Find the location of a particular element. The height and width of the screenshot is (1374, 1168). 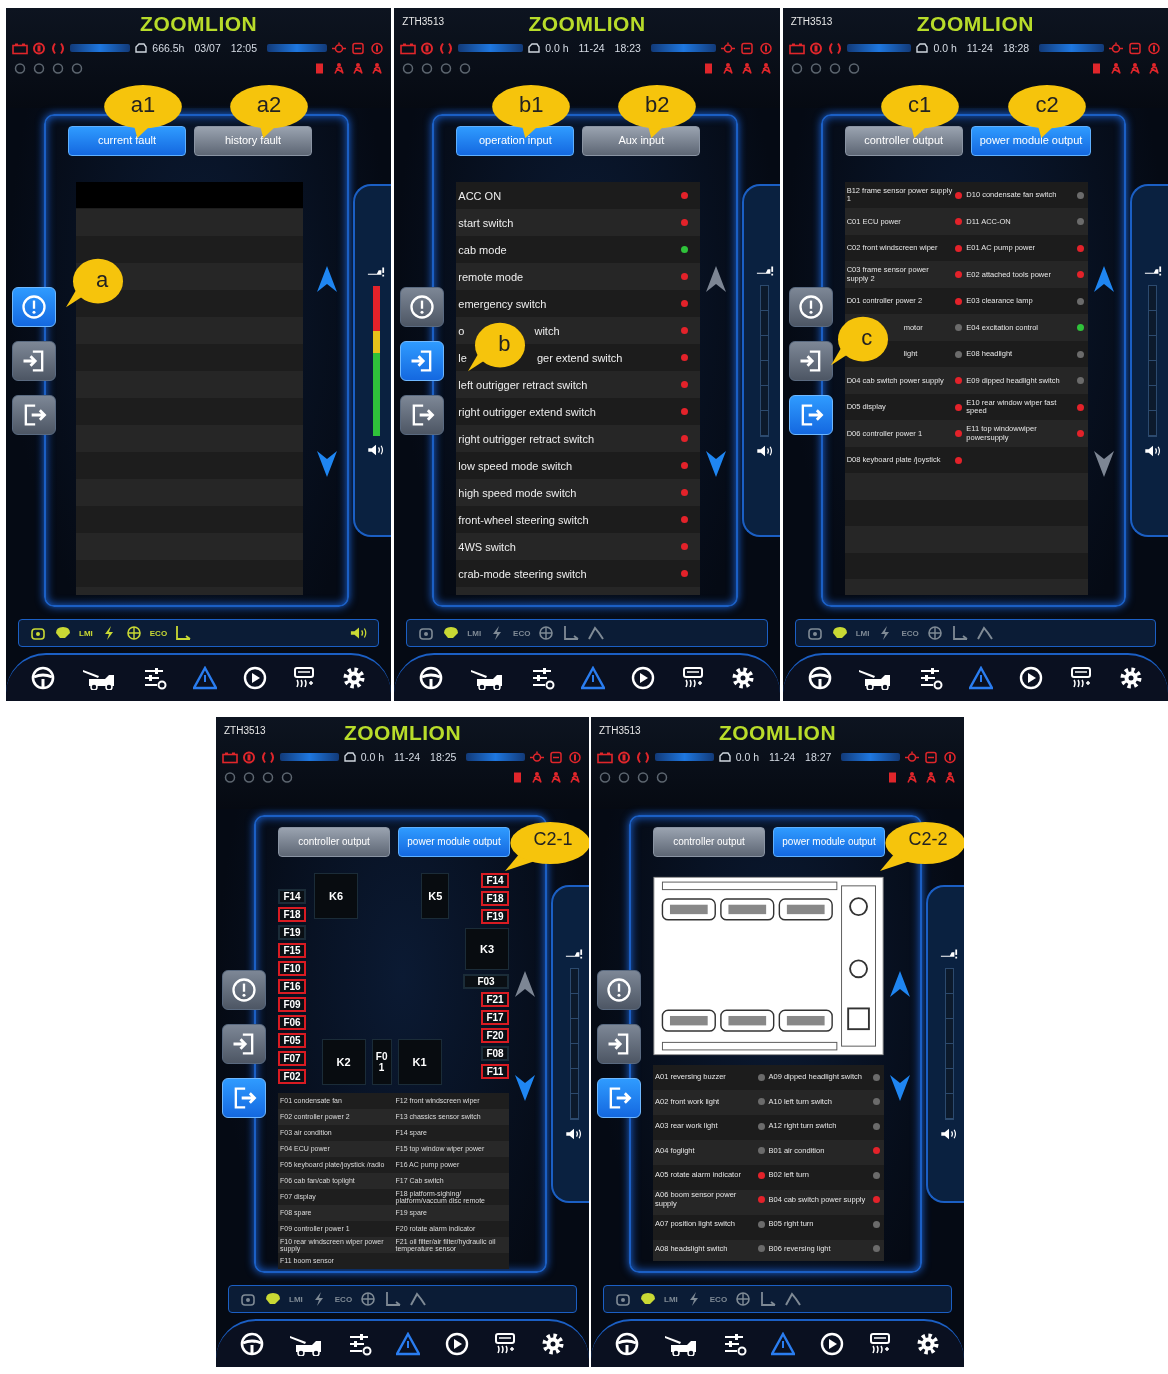

battery-warning-icon is located at coordinates (408, 48).